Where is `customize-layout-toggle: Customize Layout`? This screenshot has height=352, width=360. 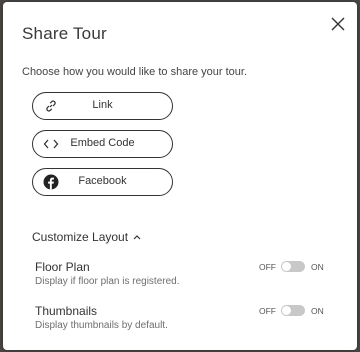
customize-layout-toggle: Customize Layout is located at coordinates (87, 237).